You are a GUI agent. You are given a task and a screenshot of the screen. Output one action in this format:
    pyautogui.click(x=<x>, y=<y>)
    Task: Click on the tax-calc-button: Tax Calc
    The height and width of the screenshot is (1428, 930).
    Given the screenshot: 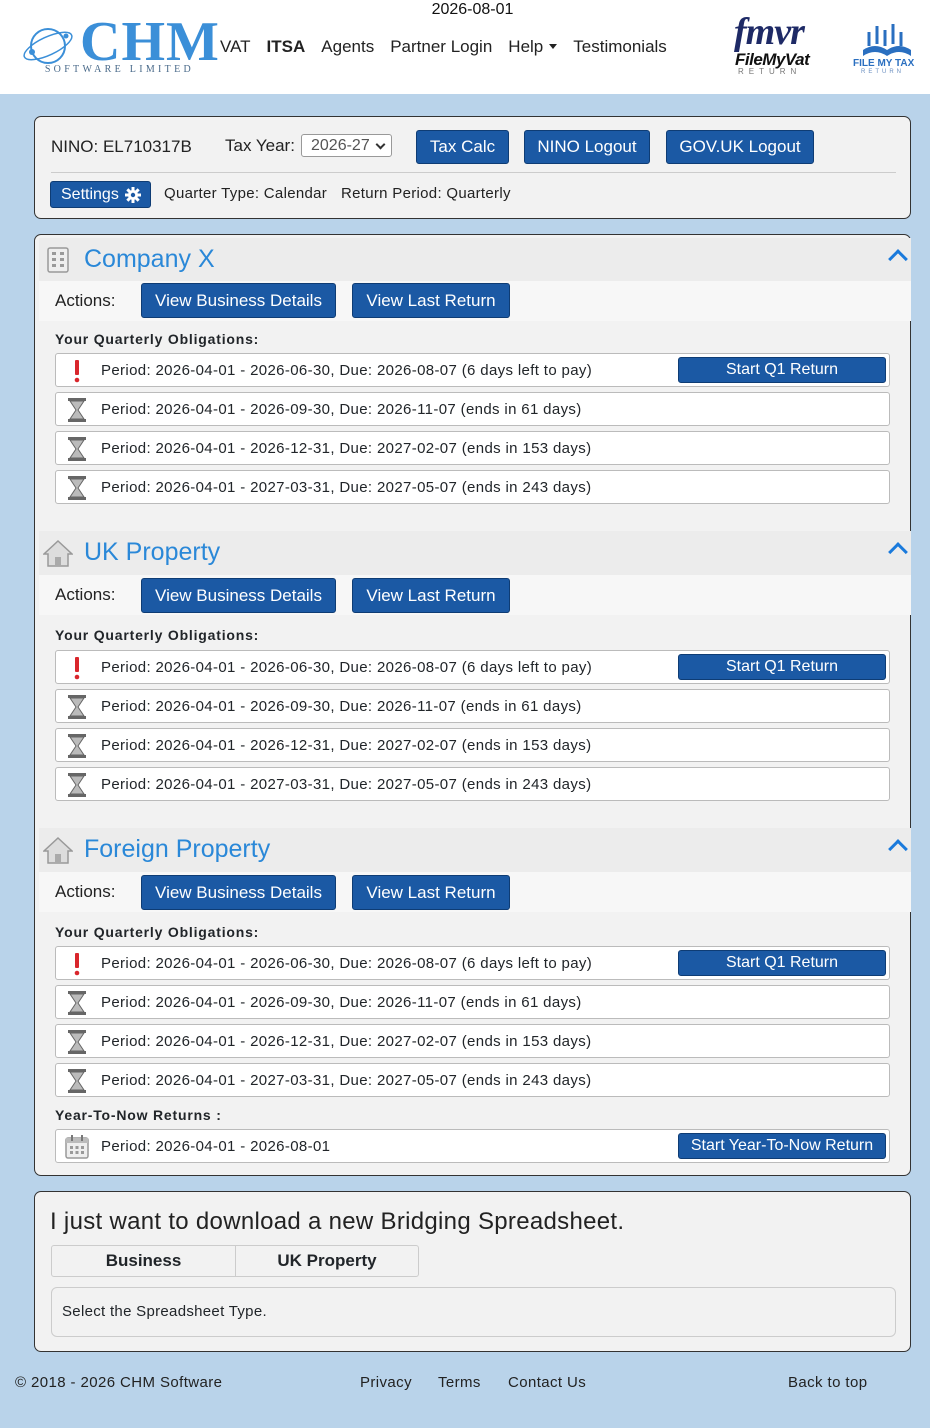 What is the action you would take?
    pyautogui.click(x=462, y=147)
    